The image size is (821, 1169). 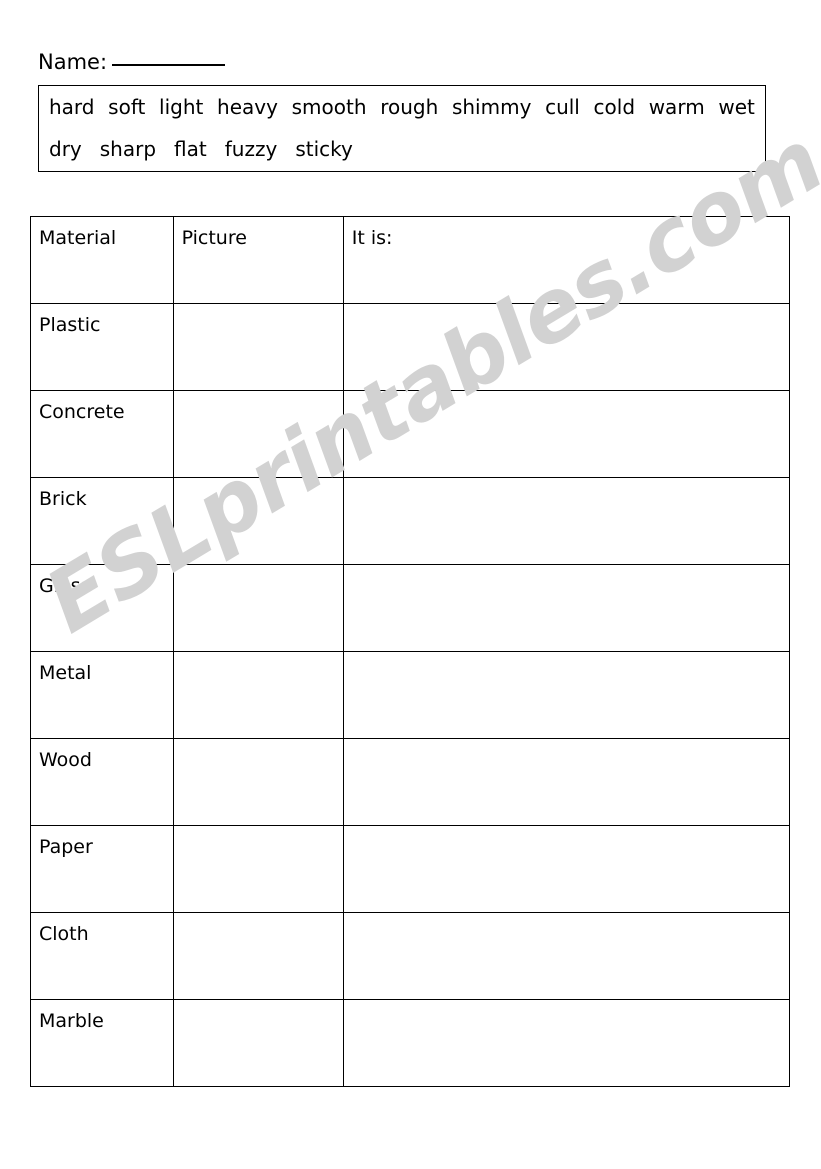 What do you see at coordinates (247, 107) in the screenshot?
I see `word-bank-word: heavy` at bounding box center [247, 107].